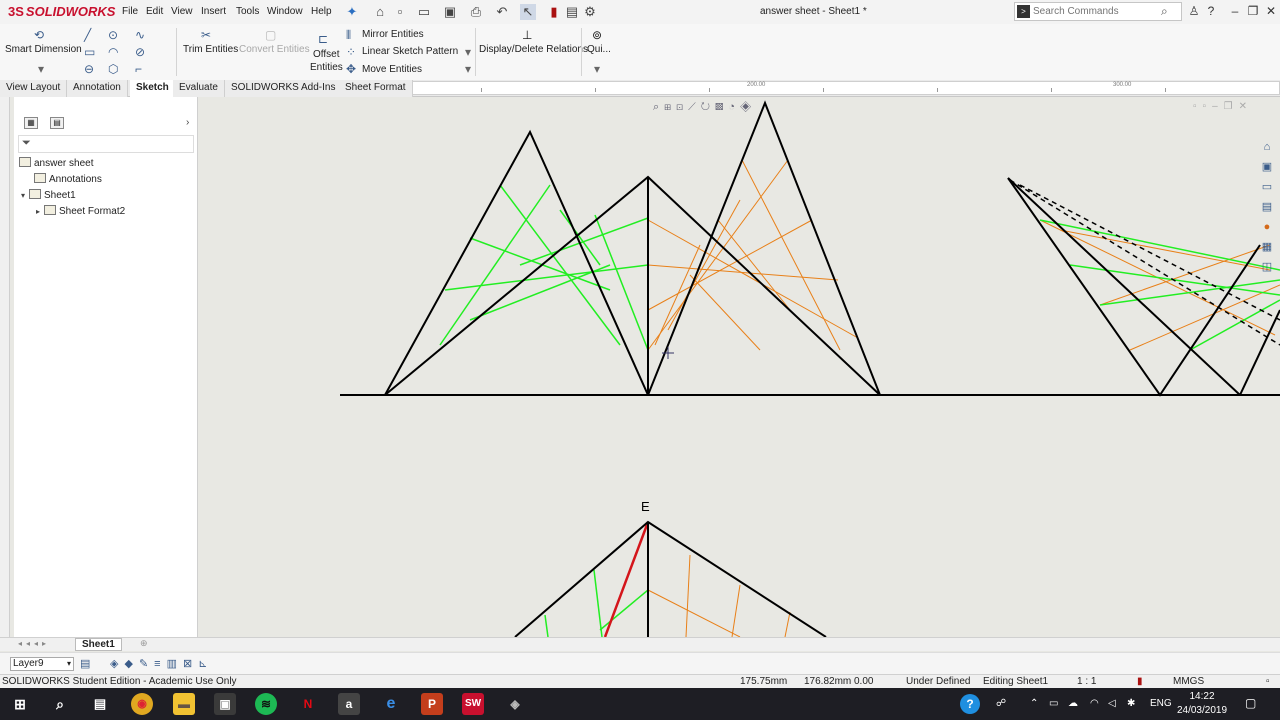 The width and height of the screenshot is (1280, 720). I want to click on hide-edge-icon: ▥, so click(175, 664).